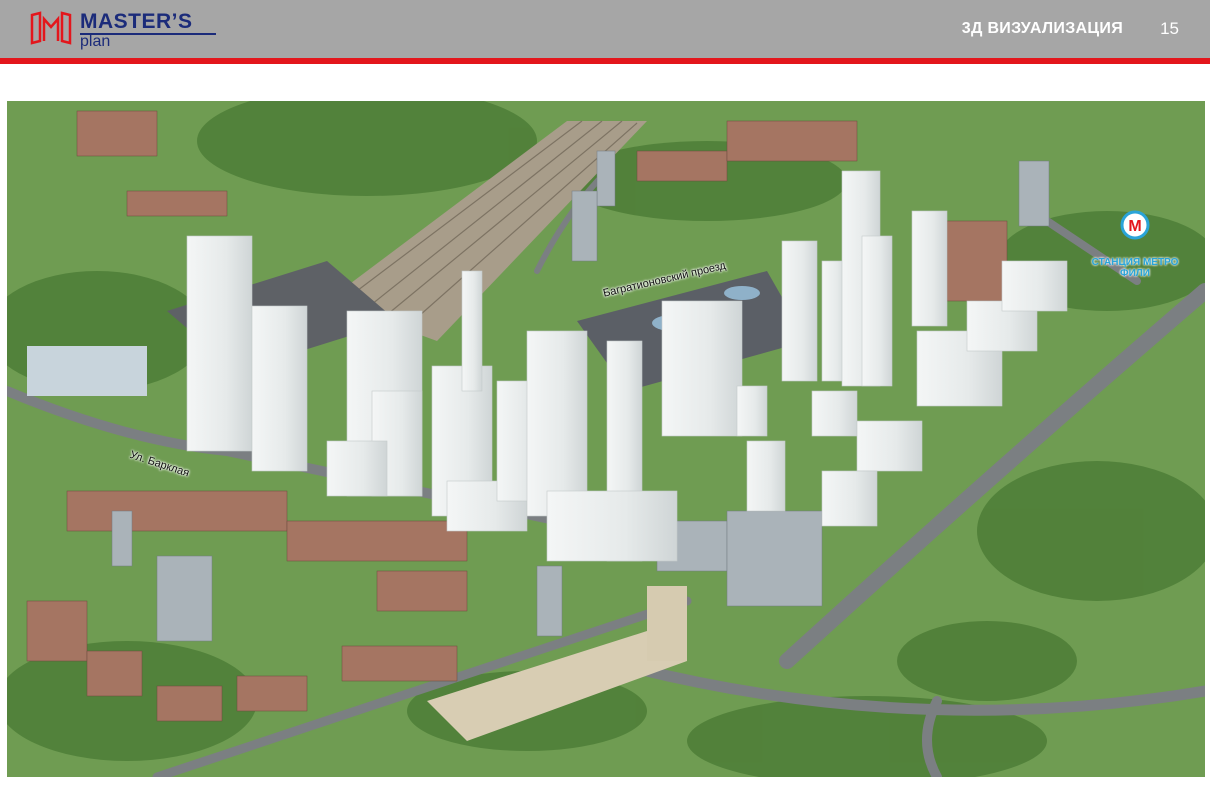 The image size is (1210, 802). Describe the element at coordinates (1135, 268) in the screenshot. I see `label-metro-station: СТАНЦИЯ МЕТРО ФИЛИ` at that location.